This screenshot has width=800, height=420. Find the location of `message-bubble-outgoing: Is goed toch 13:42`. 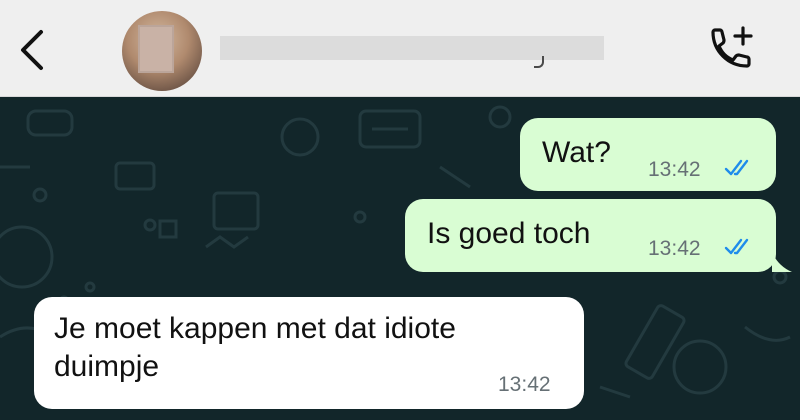

message-bubble-outgoing: Is goed toch 13:42 is located at coordinates (590, 235).